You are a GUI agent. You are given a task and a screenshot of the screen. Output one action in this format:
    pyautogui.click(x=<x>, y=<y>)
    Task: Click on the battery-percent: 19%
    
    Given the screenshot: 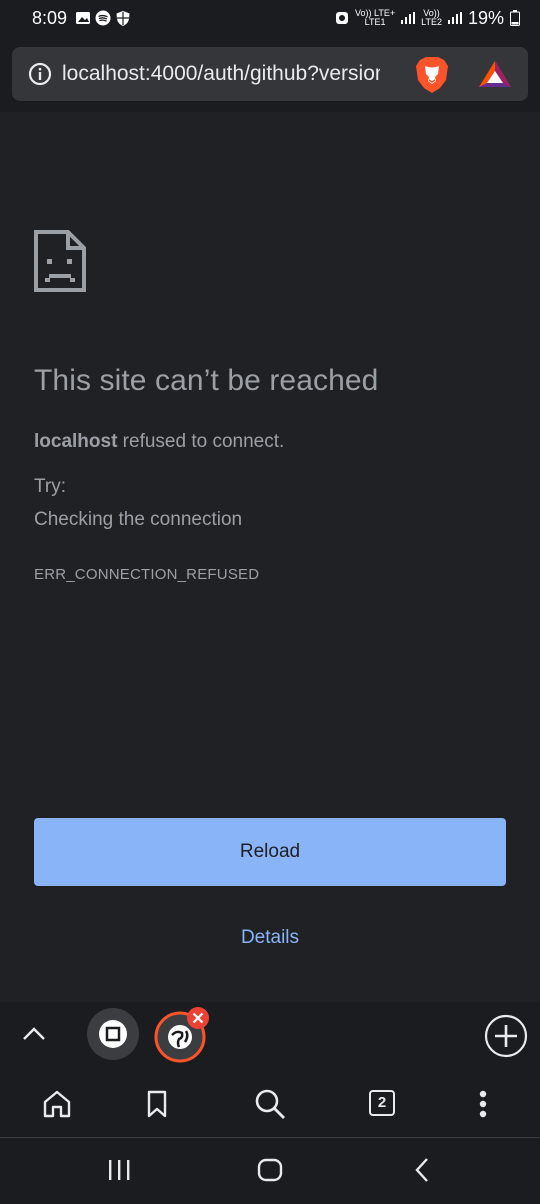 What is the action you would take?
    pyautogui.click(x=485, y=17)
    